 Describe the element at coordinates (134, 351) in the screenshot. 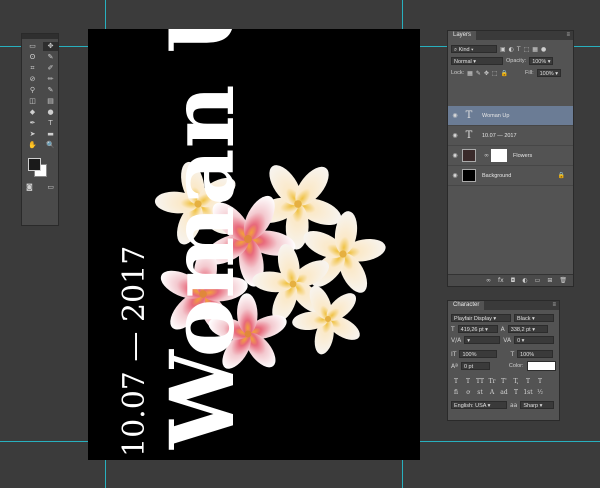

I see `poster-date-text: 10.07 — 2017` at that location.